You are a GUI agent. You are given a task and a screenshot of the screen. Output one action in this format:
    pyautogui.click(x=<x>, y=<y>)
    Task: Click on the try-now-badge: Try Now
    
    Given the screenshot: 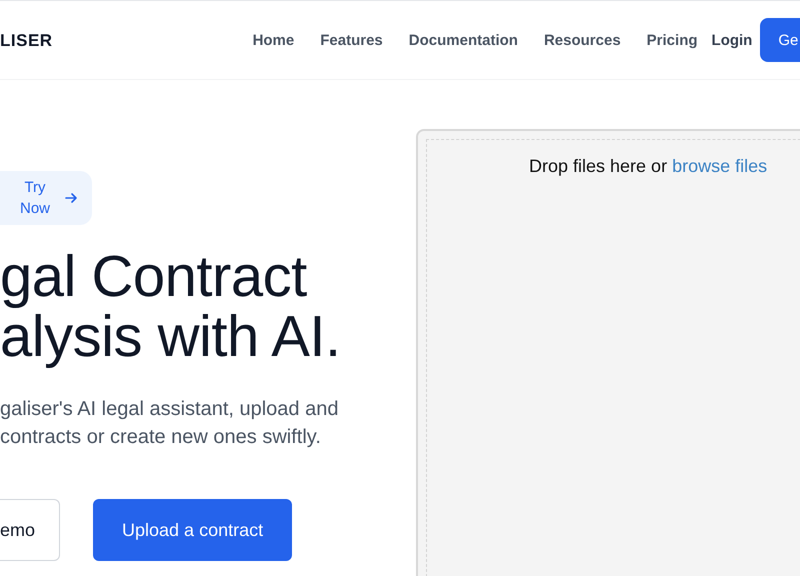 What is the action you would take?
    pyautogui.click(x=46, y=198)
    